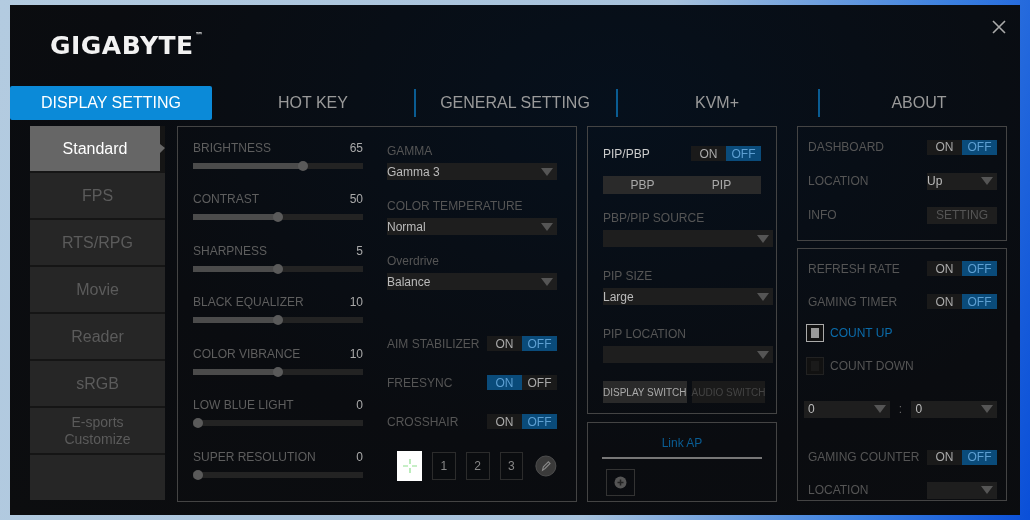  What do you see at coordinates (654, 218) in the screenshot?
I see `dropdown-label: PBP/PIP SOURCE` at bounding box center [654, 218].